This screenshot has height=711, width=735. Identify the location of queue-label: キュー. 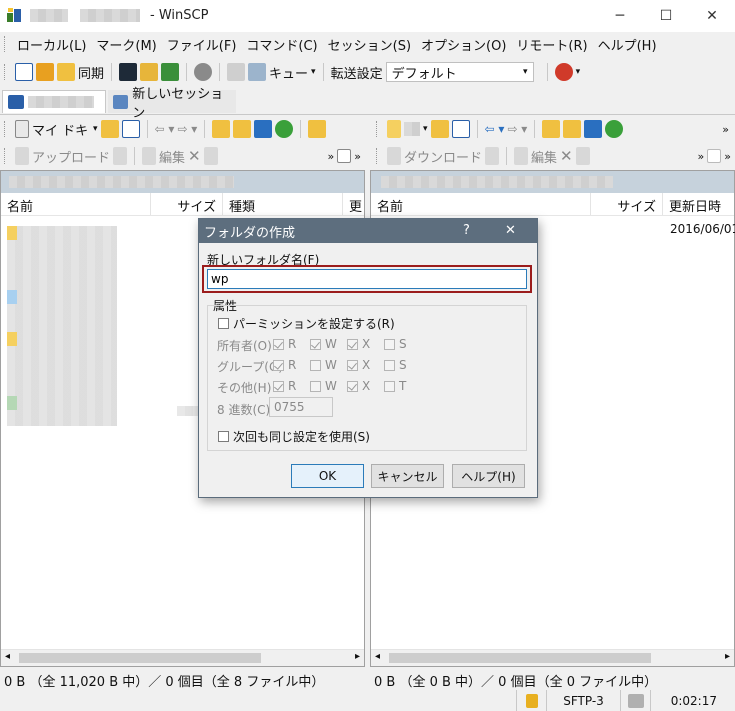
(288, 72).